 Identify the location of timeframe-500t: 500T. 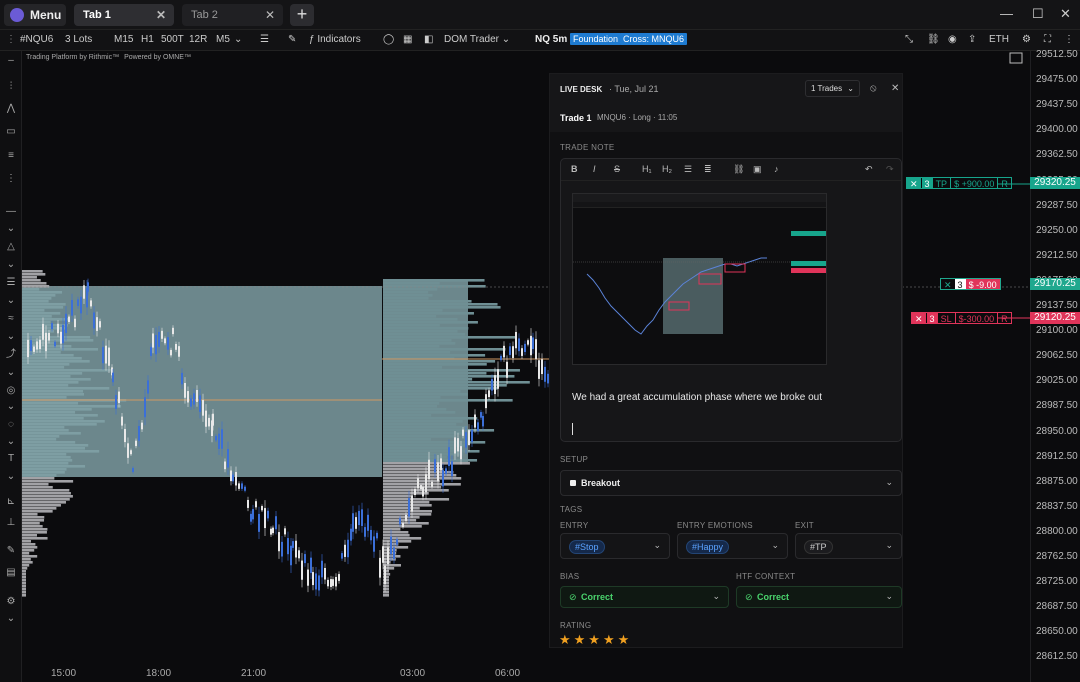
(172, 39).